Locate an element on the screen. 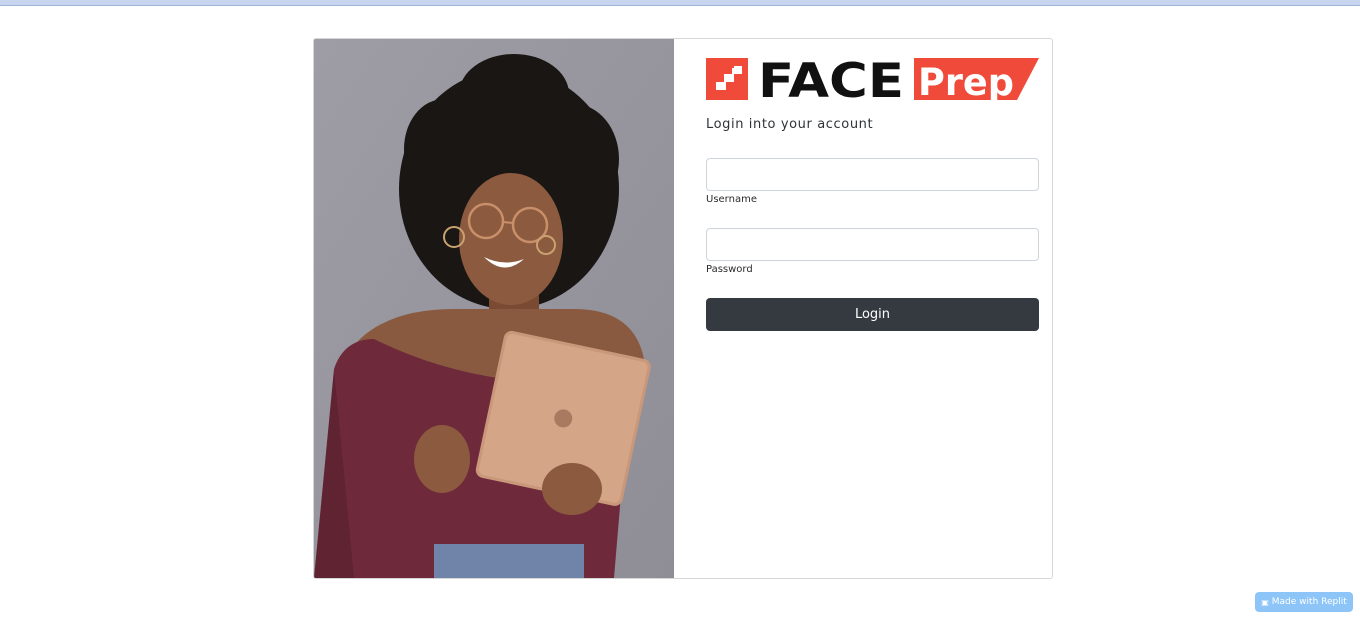  face-prep-logo: FACE Prep is located at coordinates (872, 80).